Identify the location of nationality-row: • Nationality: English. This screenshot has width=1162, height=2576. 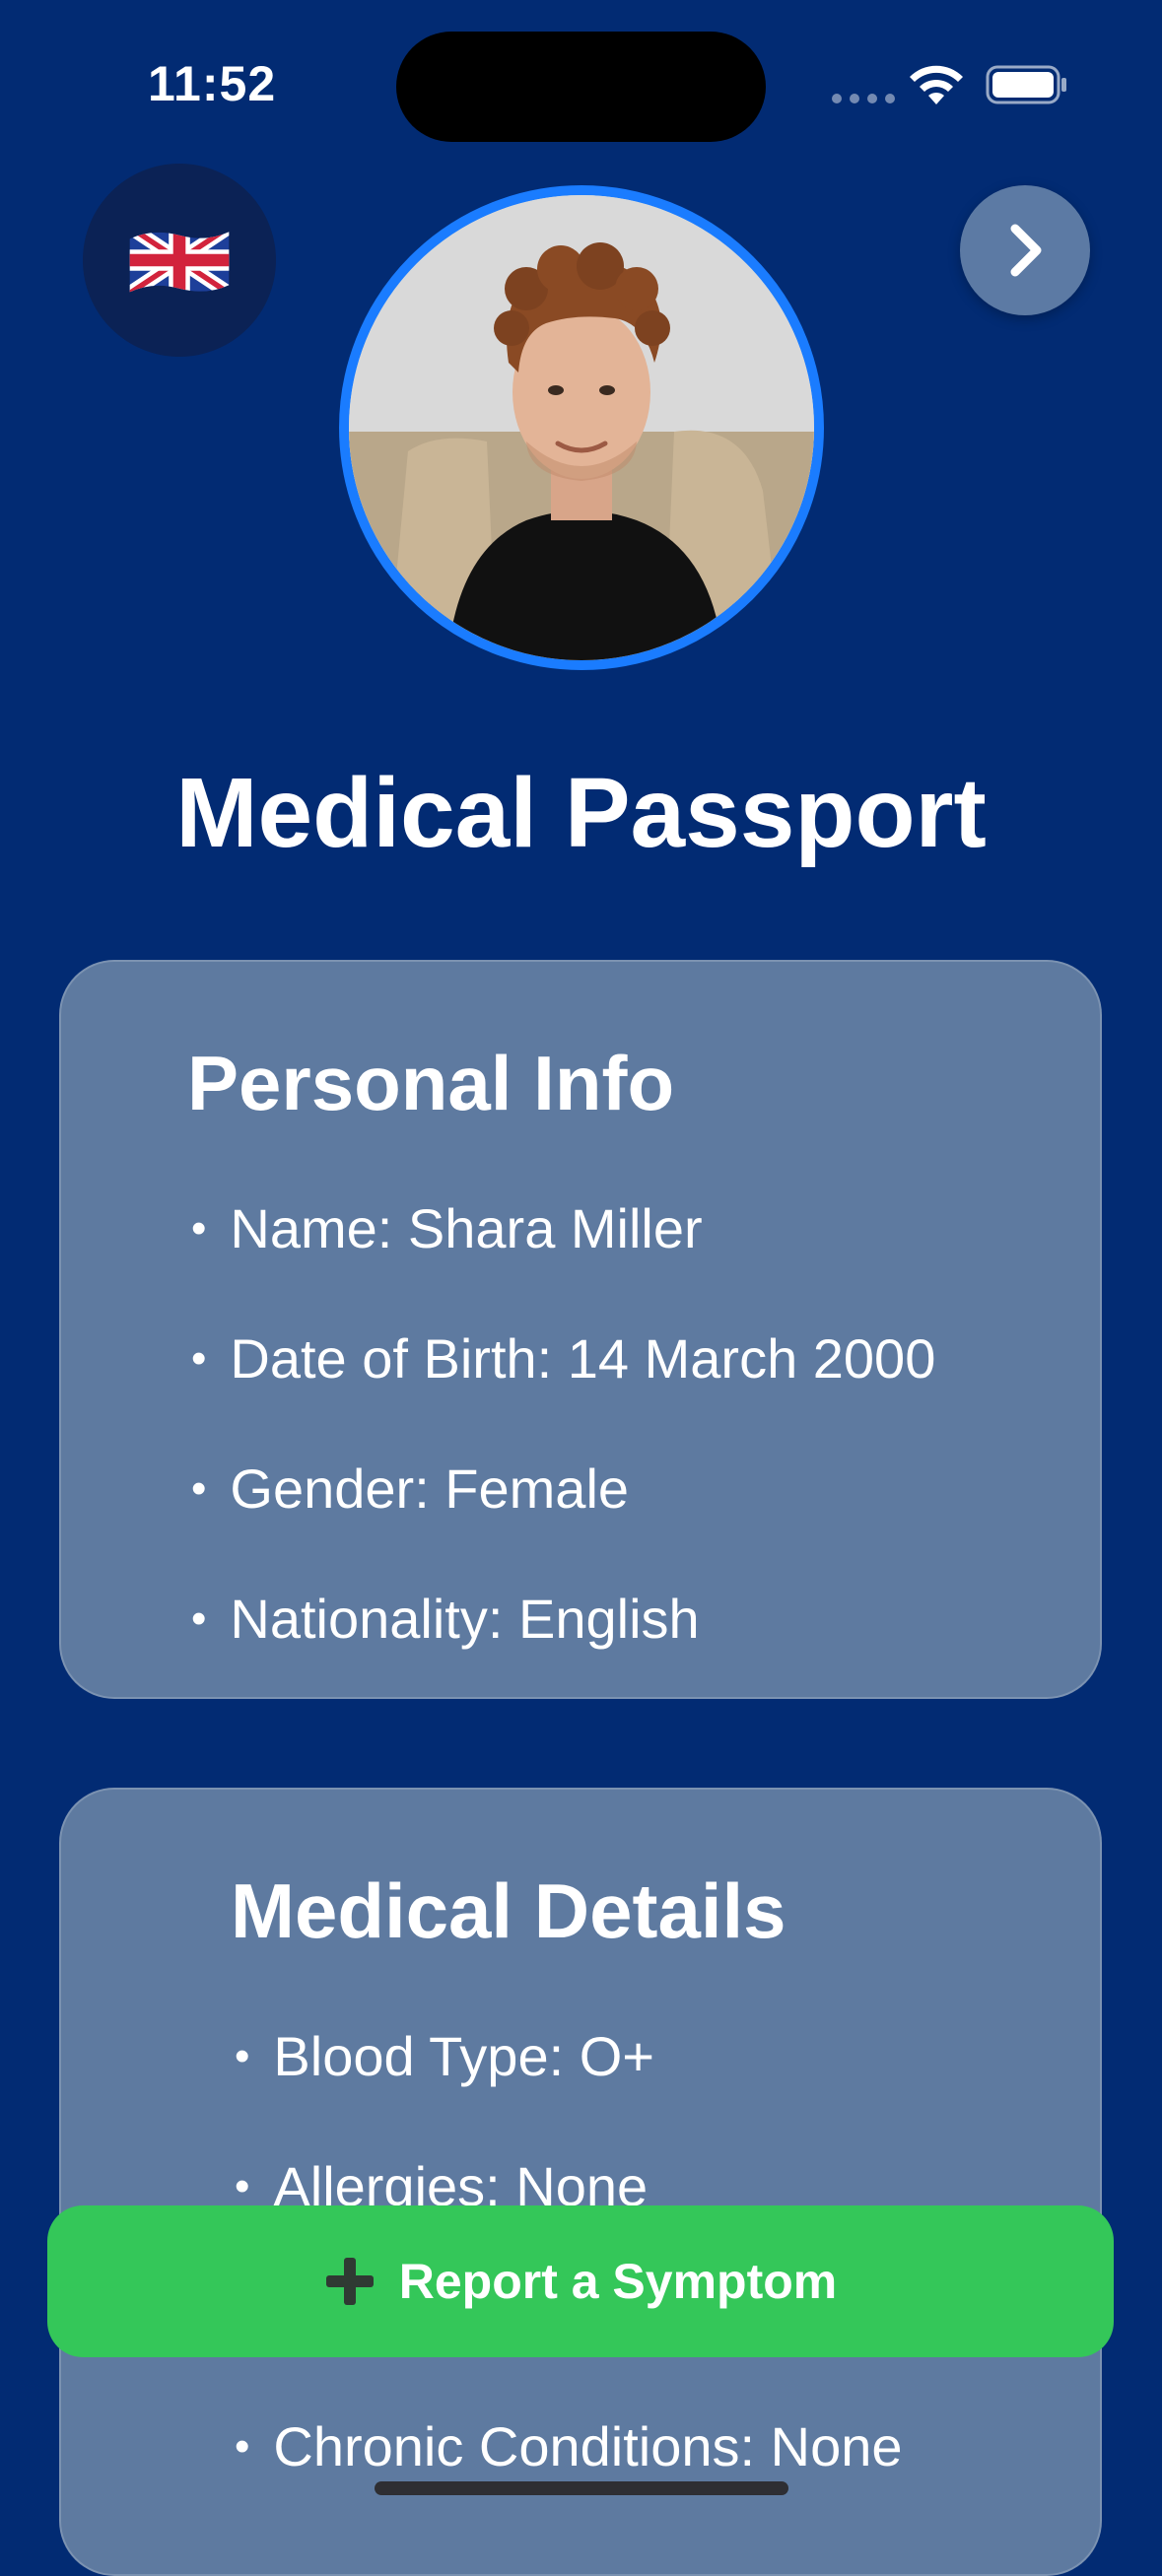
(446, 1619).